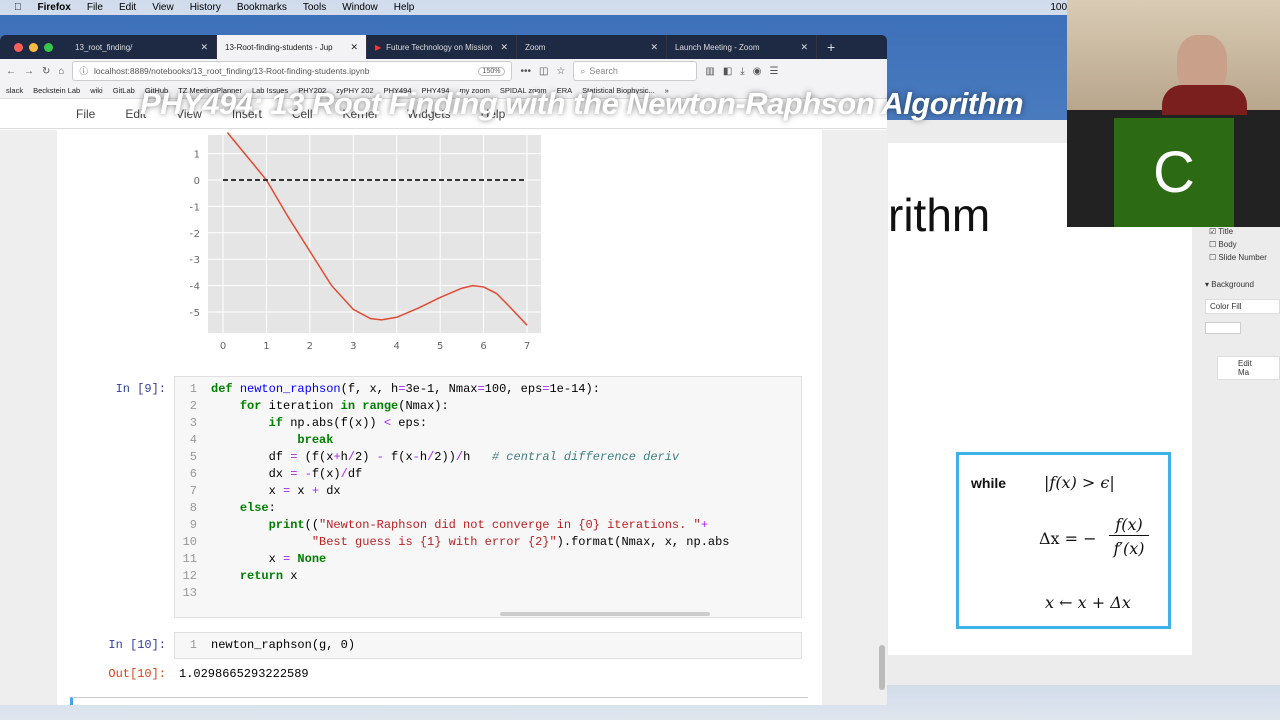 The width and height of the screenshot is (1280, 720). I want to click on line-number: 13, so click(189, 593).